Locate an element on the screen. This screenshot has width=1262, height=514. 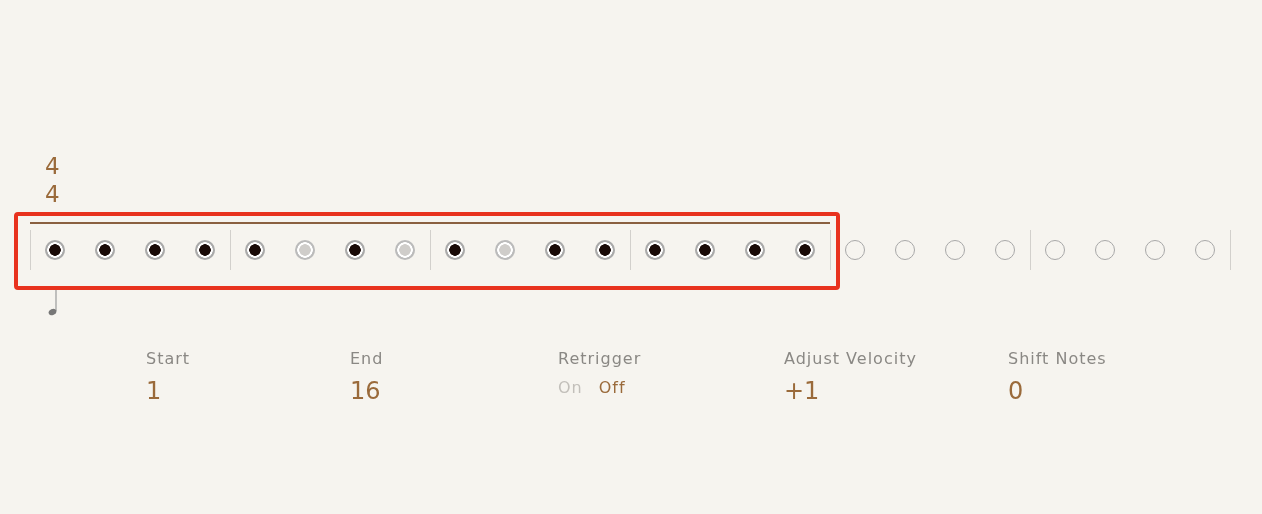
time-signature-numerator: 4 is located at coordinates (52, 166).